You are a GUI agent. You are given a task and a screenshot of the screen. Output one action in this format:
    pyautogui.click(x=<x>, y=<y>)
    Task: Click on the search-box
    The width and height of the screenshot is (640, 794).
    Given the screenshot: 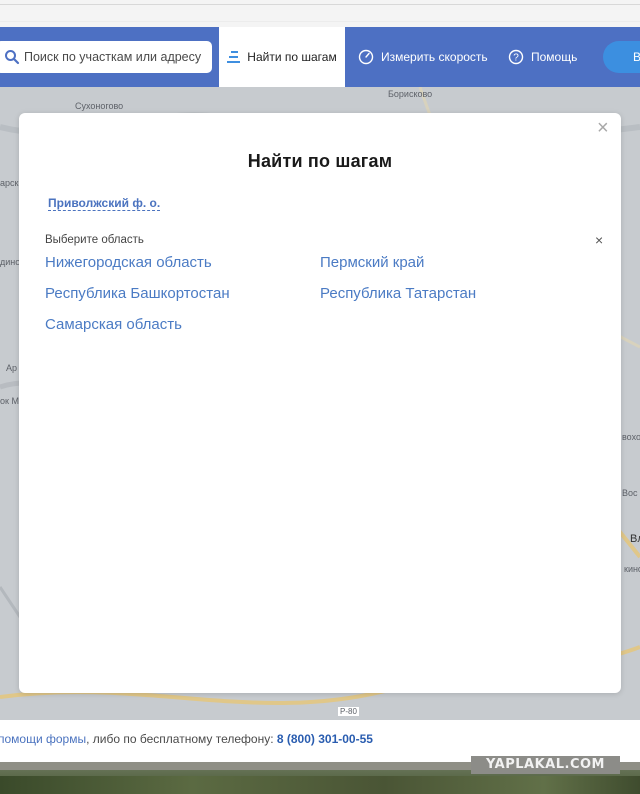 What is the action you would take?
    pyautogui.click(x=106, y=57)
    